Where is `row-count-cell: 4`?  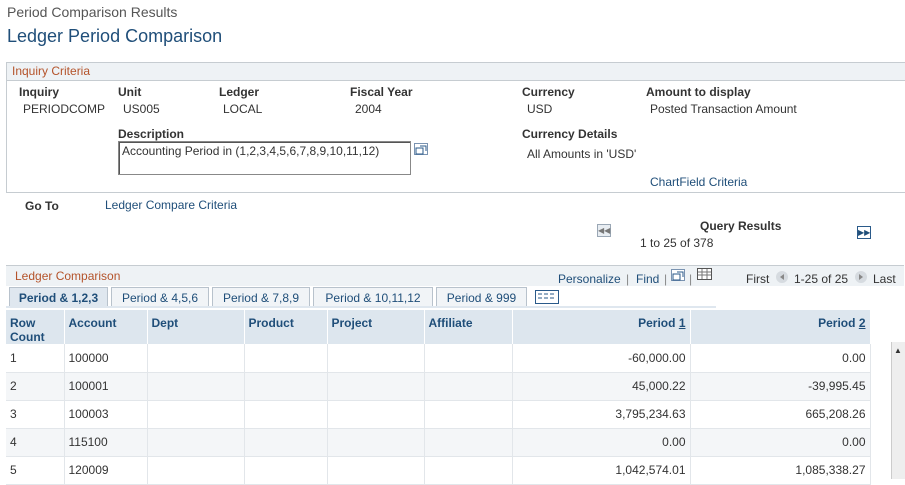 row-count-cell: 4 is located at coordinates (35, 442).